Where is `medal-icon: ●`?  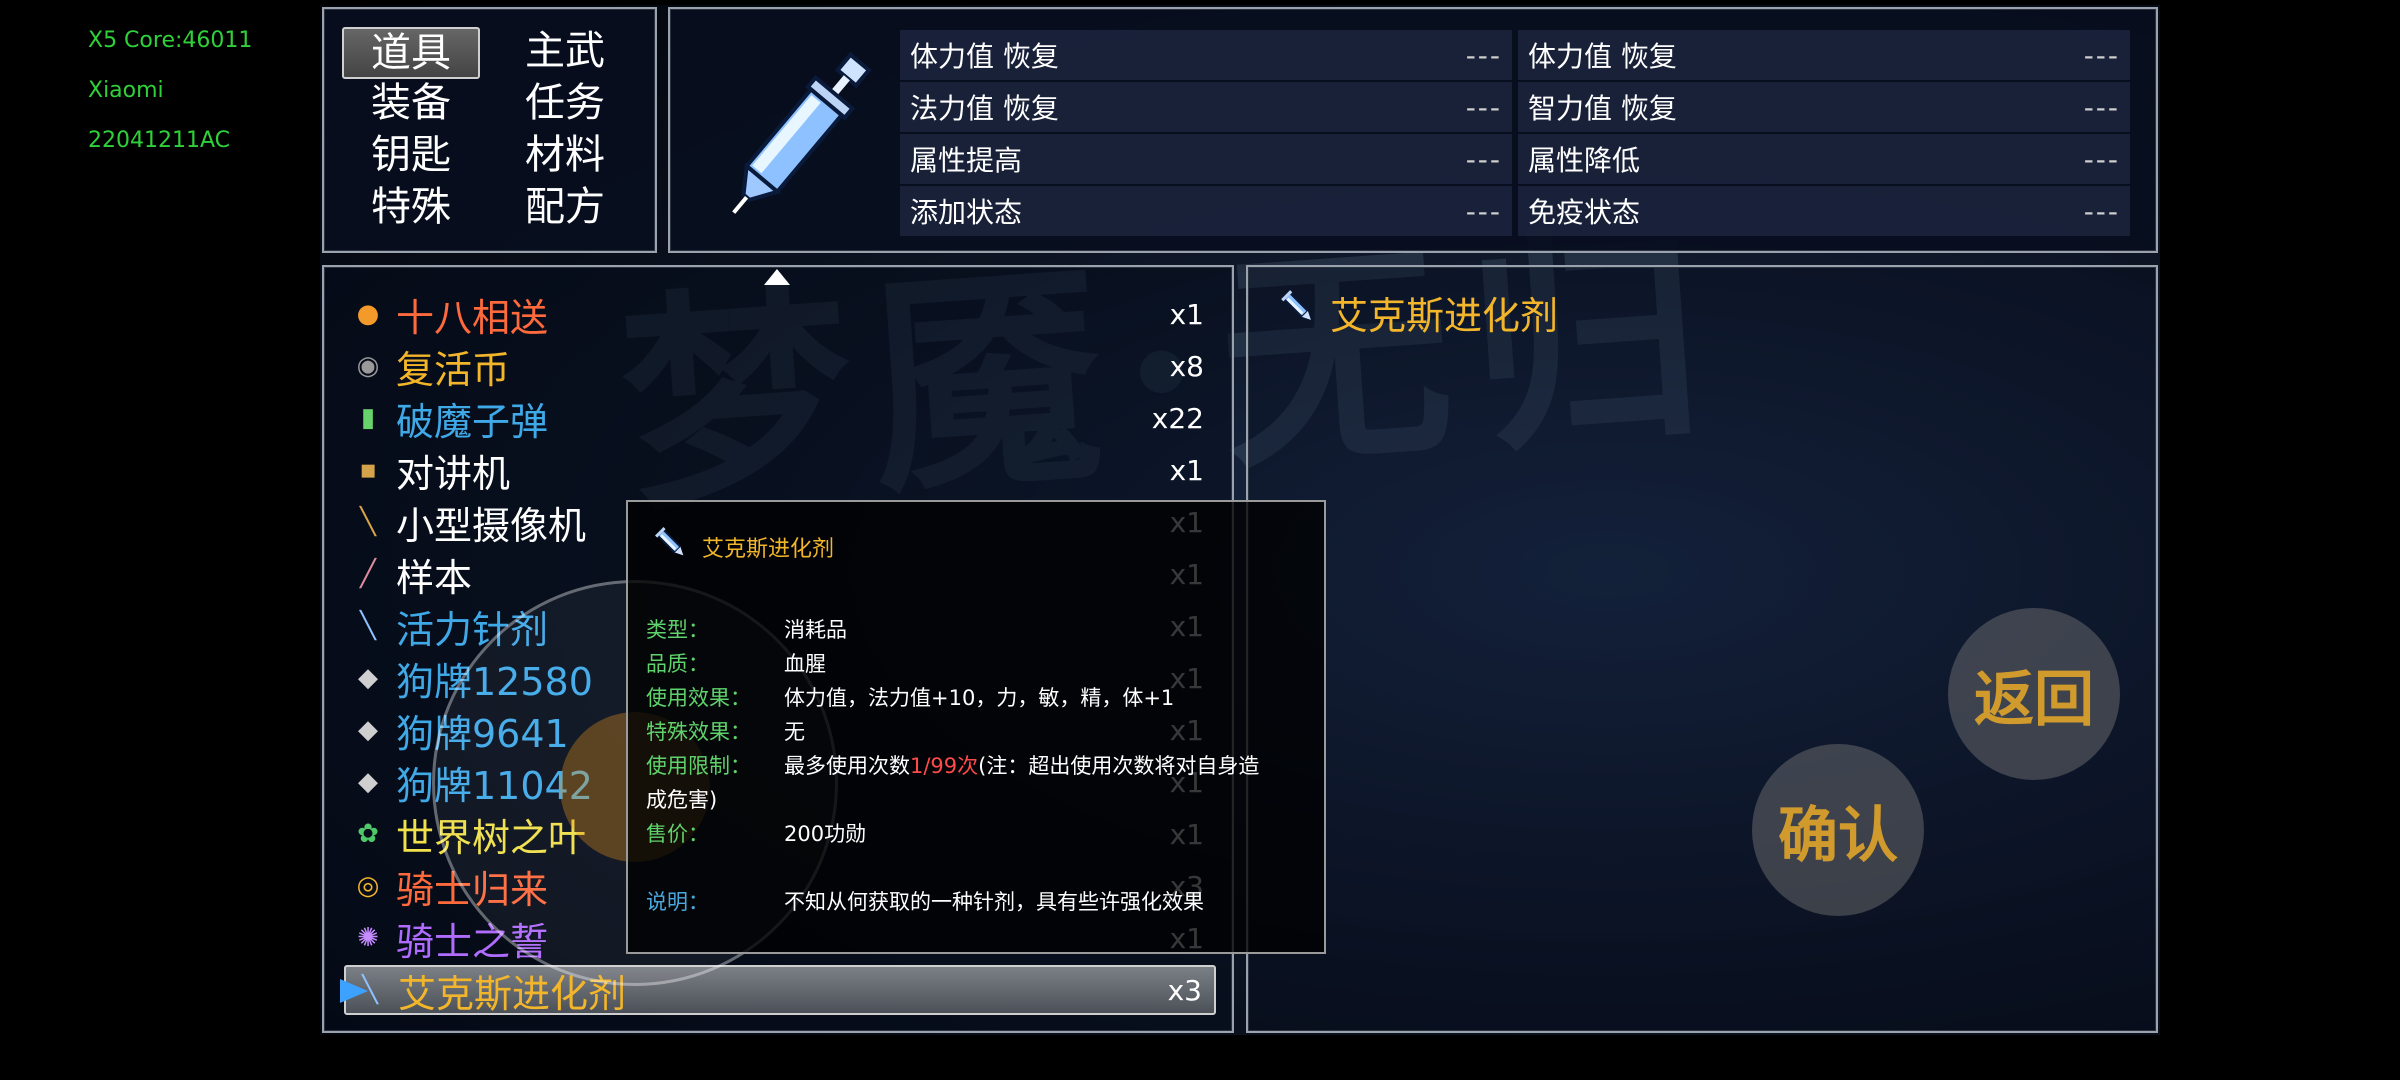
medal-icon: ● is located at coordinates (368, 314).